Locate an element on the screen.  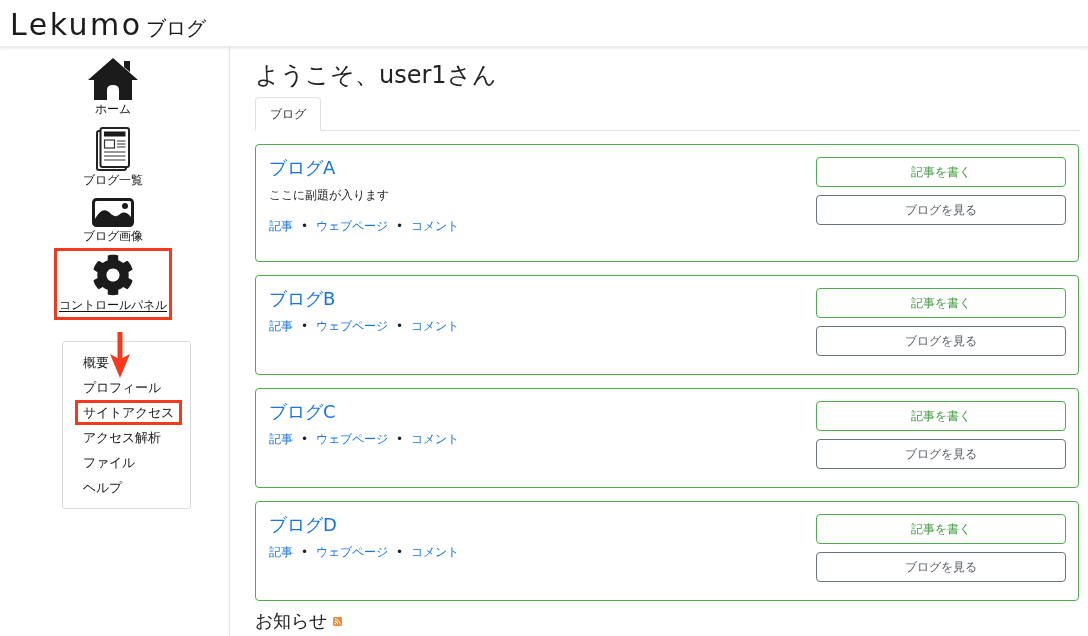
nav-link: ブログ一覧 is located at coordinates (113, 157).